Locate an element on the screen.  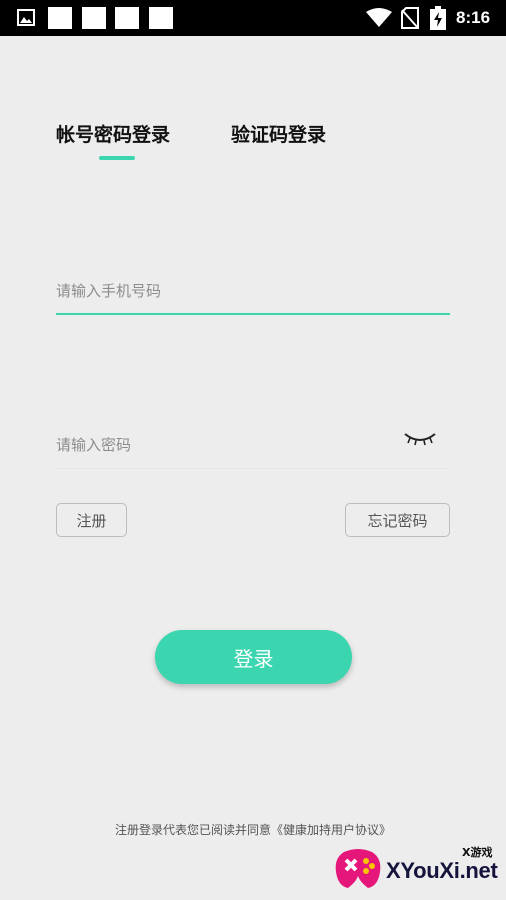
status-bar: 8:16 is located at coordinates (253, 18).